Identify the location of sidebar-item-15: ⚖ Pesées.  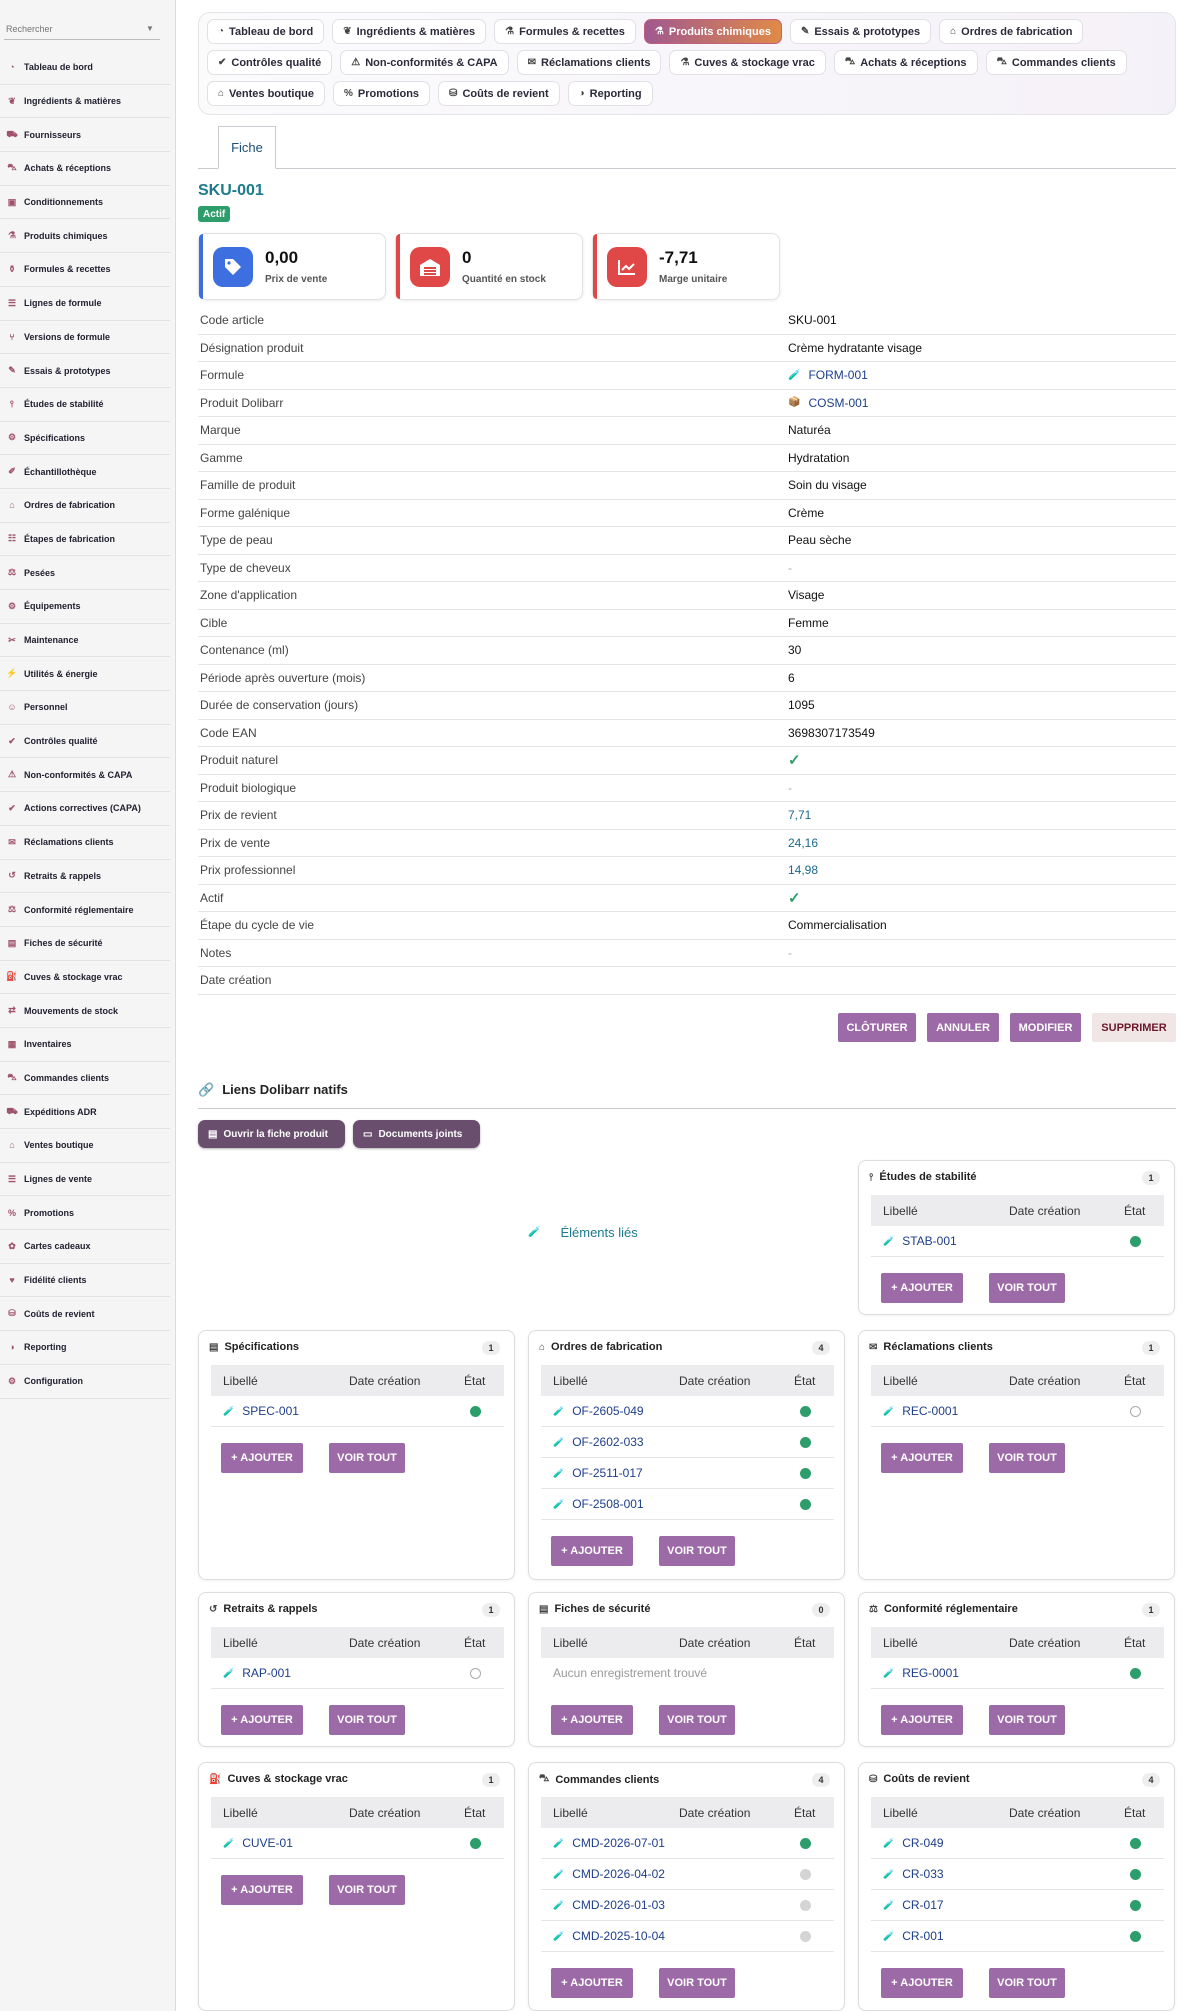
(85, 573).